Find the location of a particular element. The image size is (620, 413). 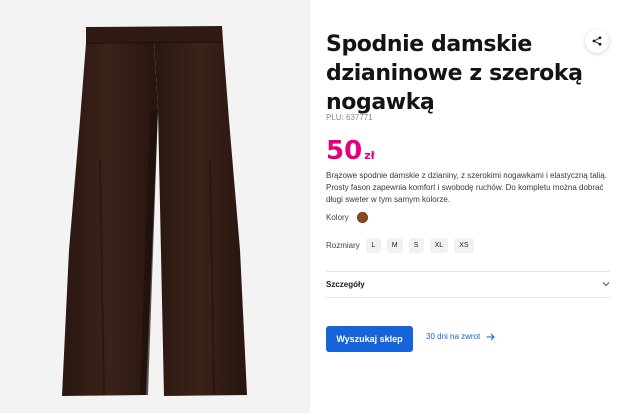

share-icon is located at coordinates (597, 41).